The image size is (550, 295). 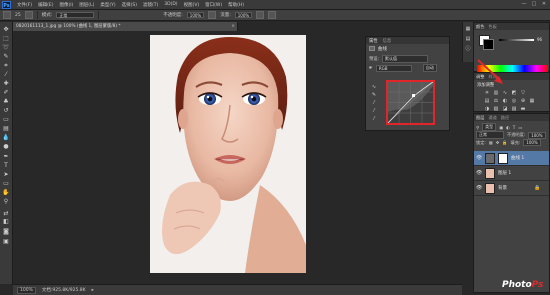 What do you see at coordinates (107, 5) in the screenshot?
I see `menu-type: 类型(Y)` at bounding box center [107, 5].